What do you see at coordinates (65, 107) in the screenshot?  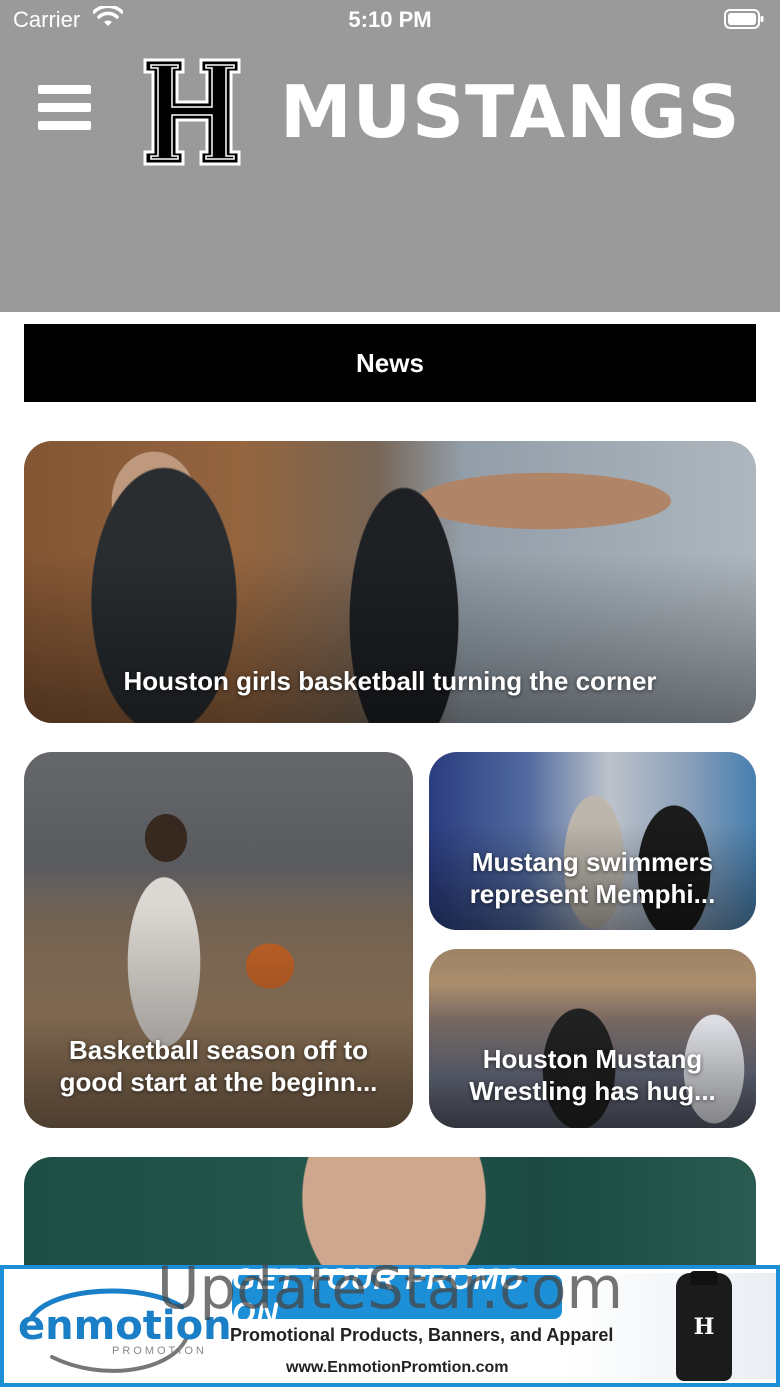 I see `hamburger-menu-icon` at bounding box center [65, 107].